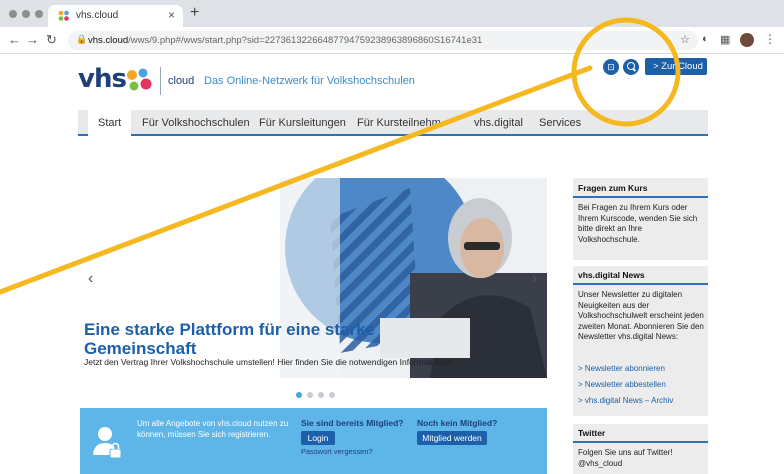 The width and height of the screenshot is (784, 474). Describe the element at coordinates (725, 39) in the screenshot. I see `extensions-grid-icon: ▦` at that location.